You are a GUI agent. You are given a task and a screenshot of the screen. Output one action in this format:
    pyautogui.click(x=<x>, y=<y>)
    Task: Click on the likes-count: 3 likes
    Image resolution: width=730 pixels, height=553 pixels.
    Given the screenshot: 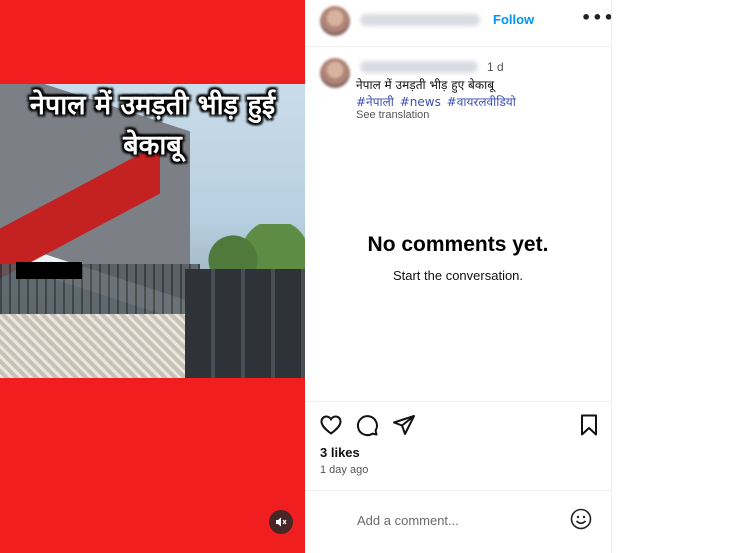 What is the action you would take?
    pyautogui.click(x=340, y=452)
    